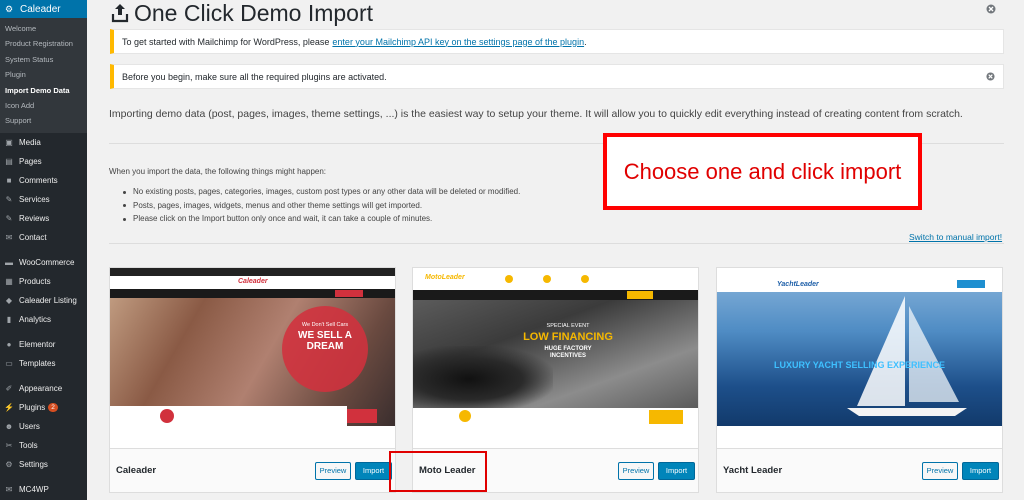  What do you see at coordinates (445, 277) in the screenshot?
I see `motoleader-logo: MotoLeader` at bounding box center [445, 277].